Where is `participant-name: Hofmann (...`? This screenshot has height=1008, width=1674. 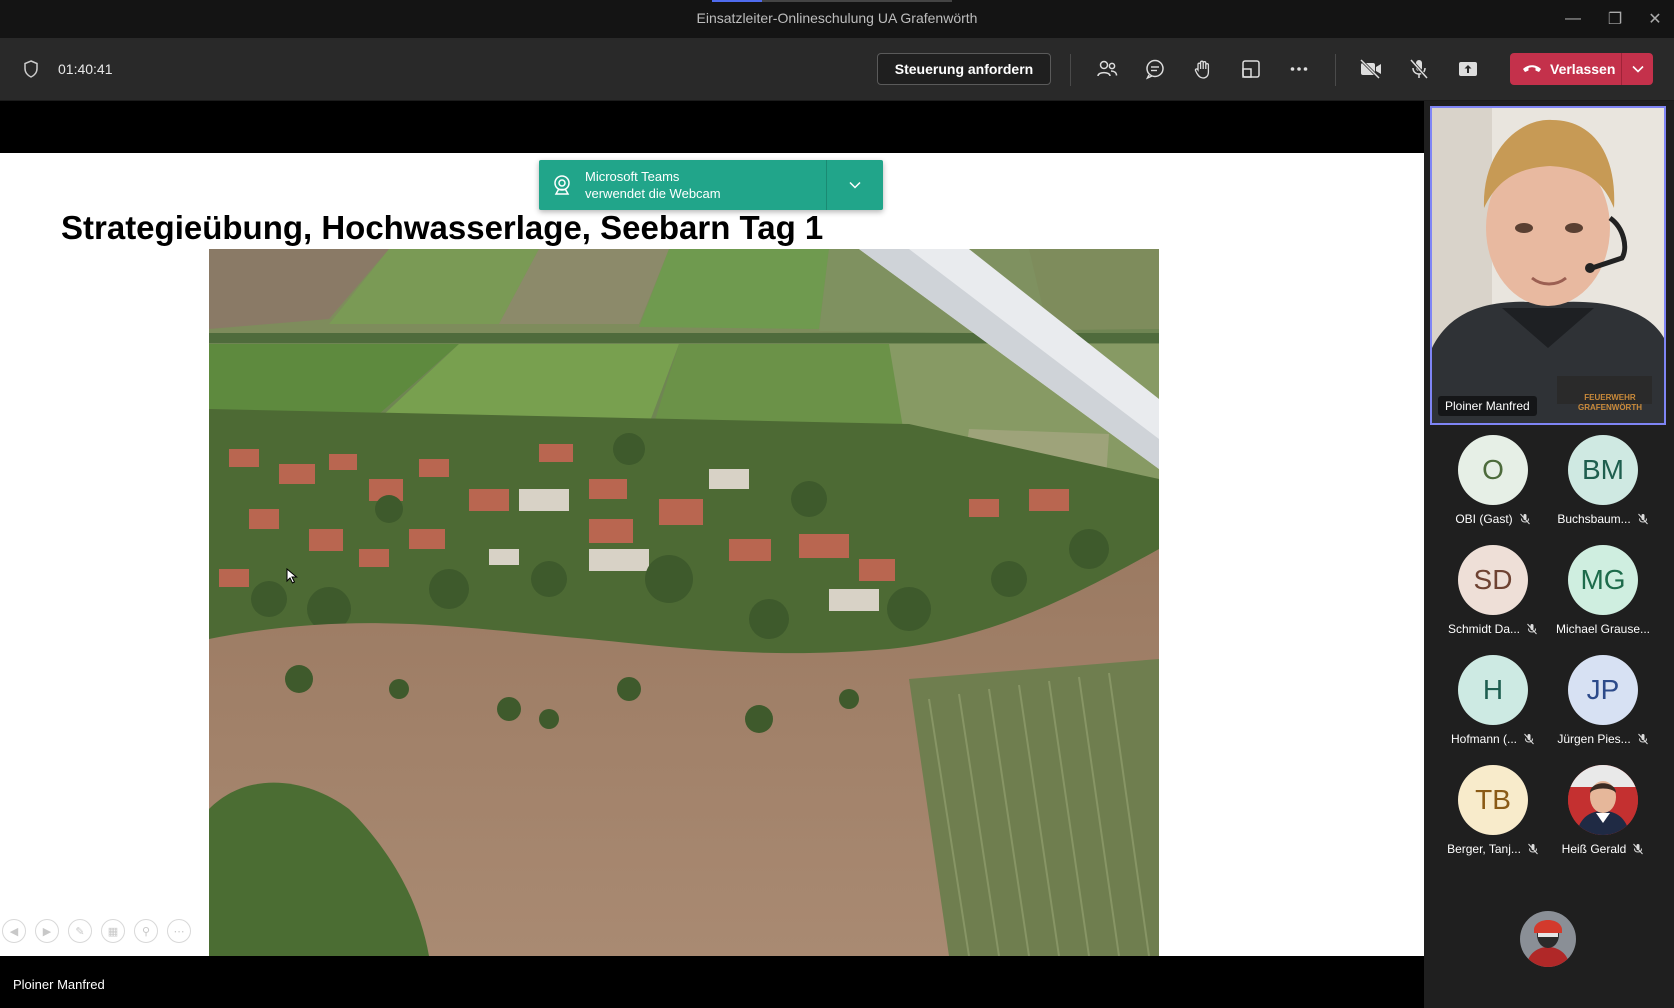
participant-name: Hofmann (... is located at coordinates (1484, 739).